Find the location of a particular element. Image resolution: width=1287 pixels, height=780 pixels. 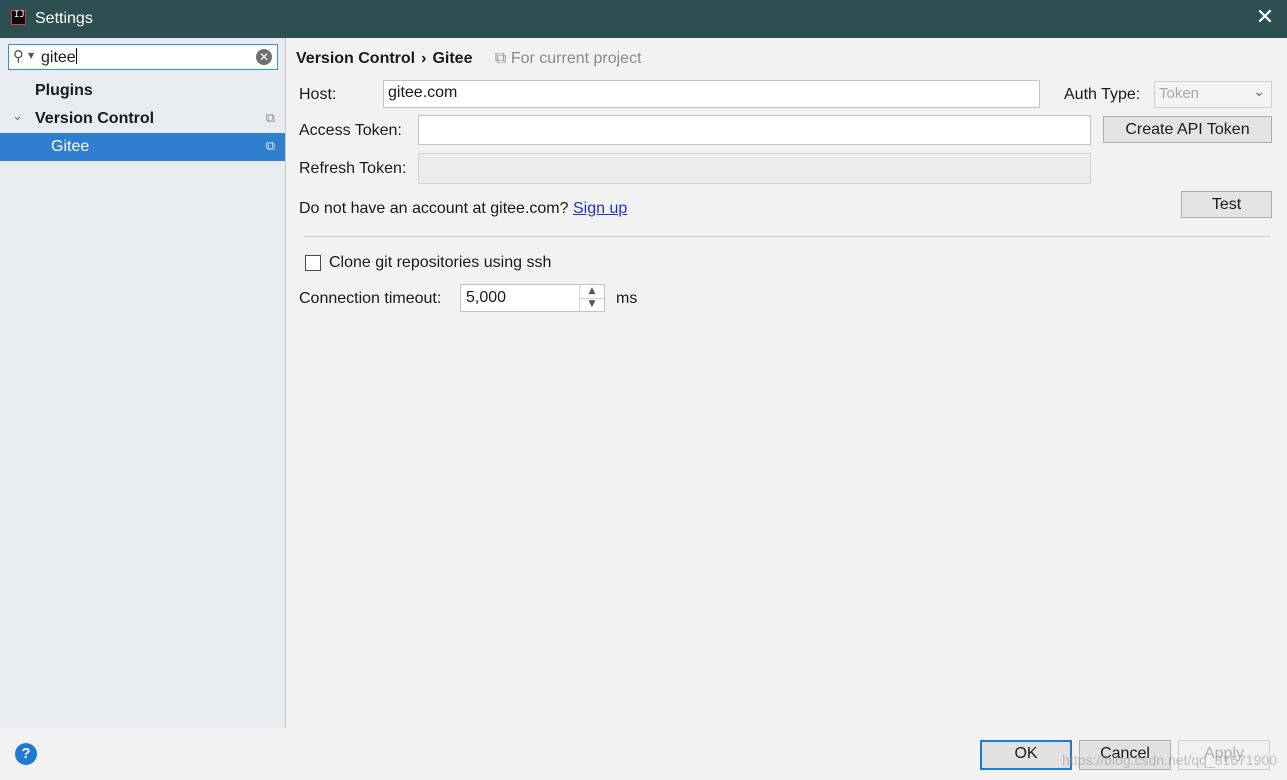

auth-type-label: Auth Type: is located at coordinates (1102, 94).